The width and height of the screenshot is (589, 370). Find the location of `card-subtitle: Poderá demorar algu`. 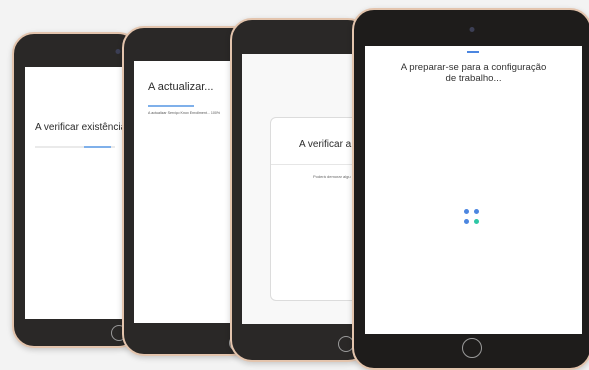

card-subtitle: Poderá demorar algu is located at coordinates (332, 176).